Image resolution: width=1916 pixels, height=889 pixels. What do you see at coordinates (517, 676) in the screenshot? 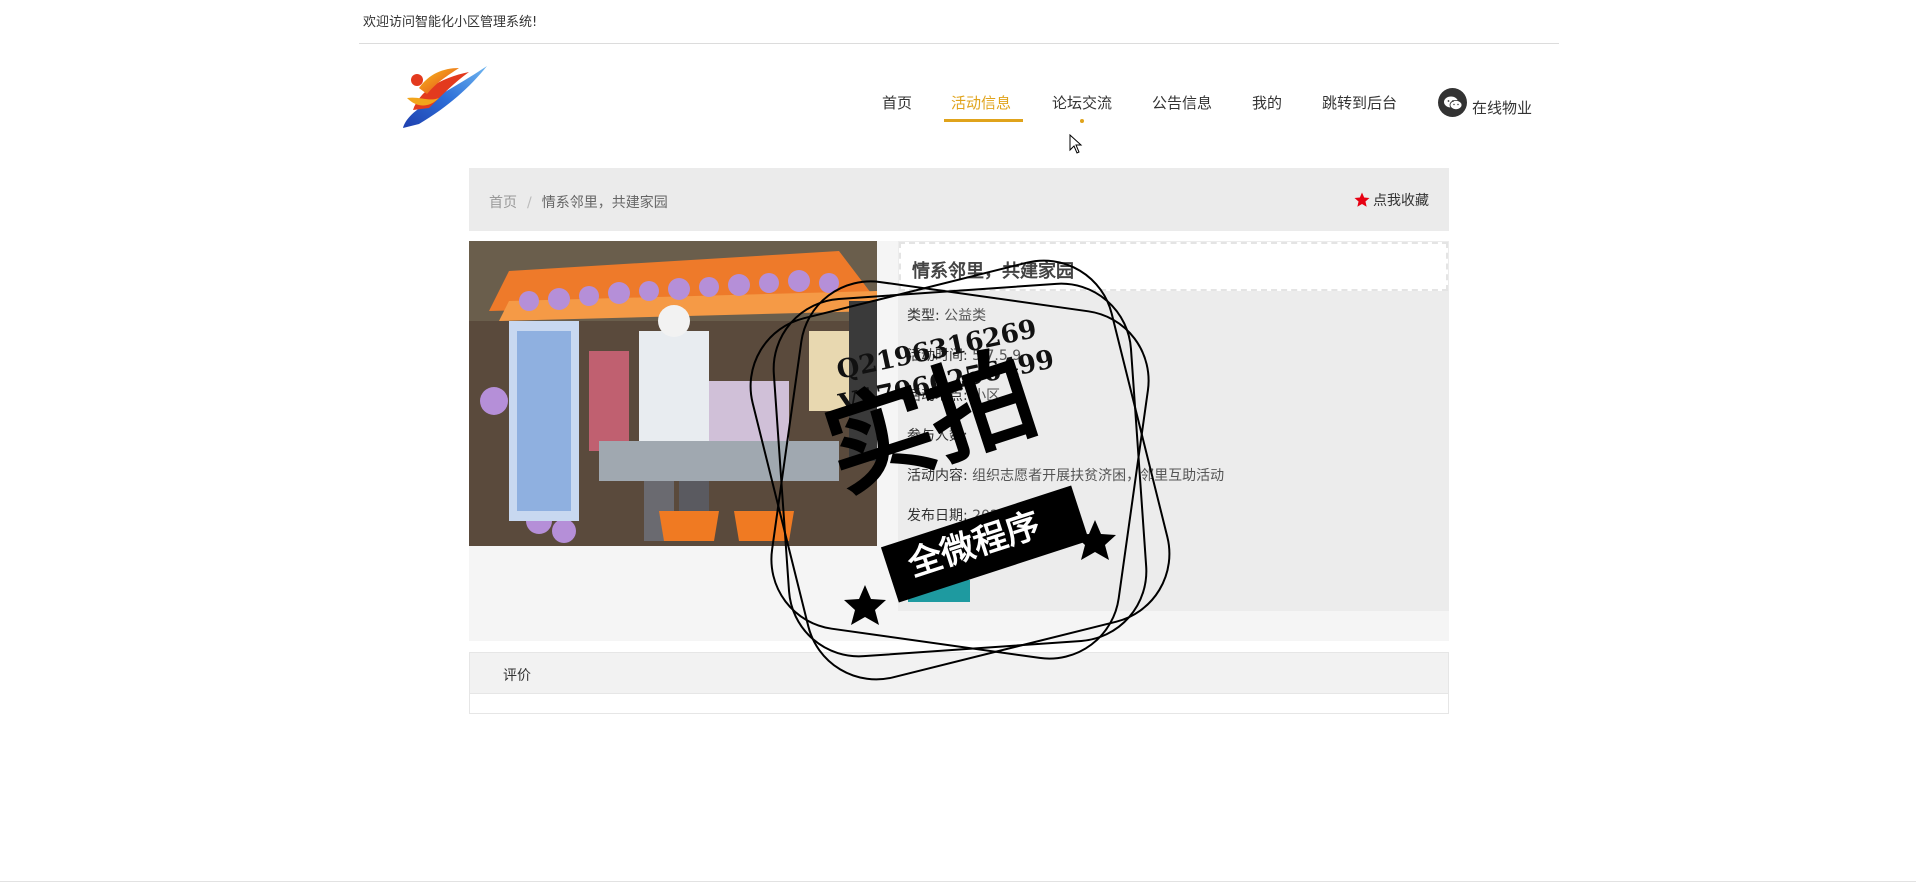
I see `review-title: 评价` at bounding box center [517, 676].